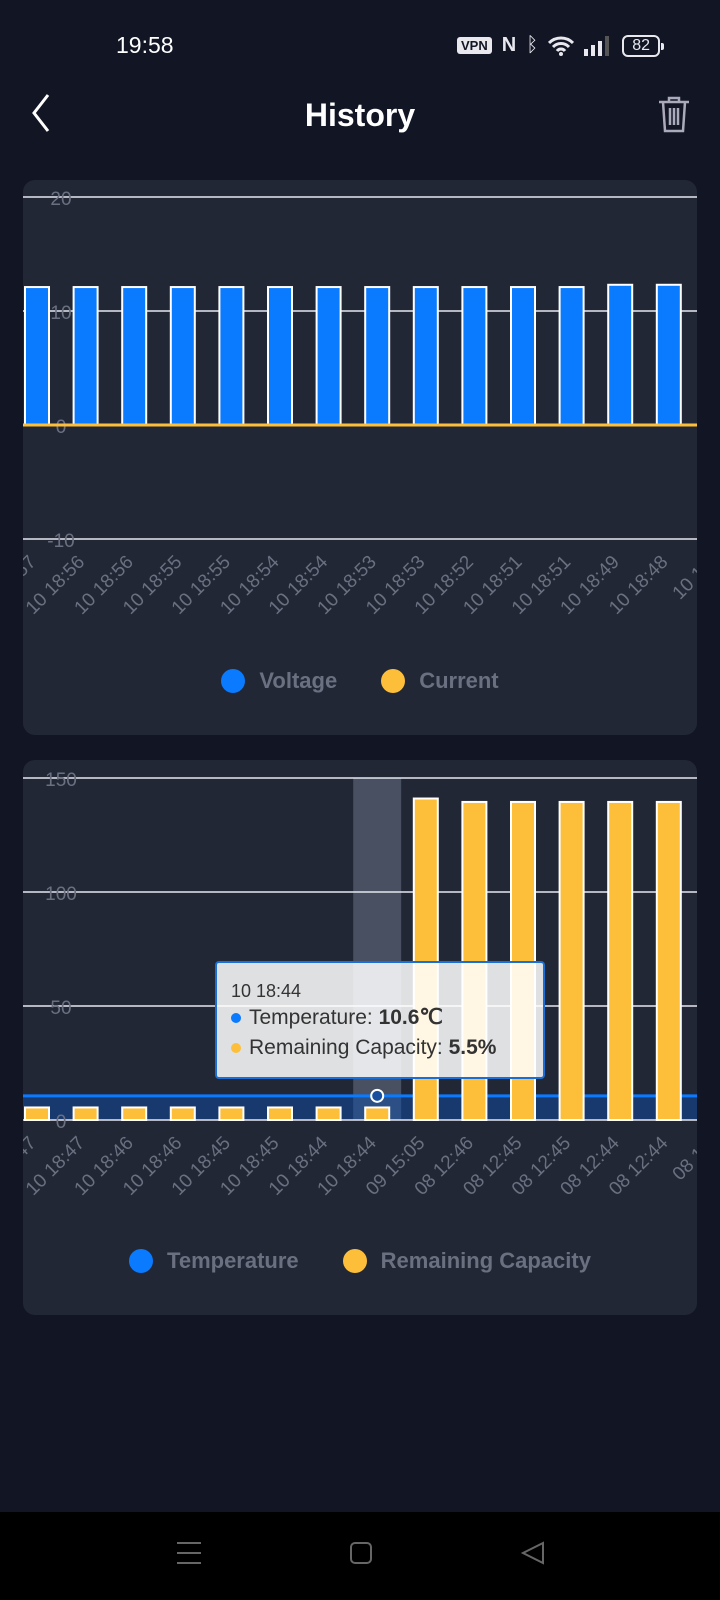 This screenshot has width=720, height=1600. What do you see at coordinates (61, 894) in the screenshot?
I see `y-tick-label: 100` at bounding box center [61, 894].